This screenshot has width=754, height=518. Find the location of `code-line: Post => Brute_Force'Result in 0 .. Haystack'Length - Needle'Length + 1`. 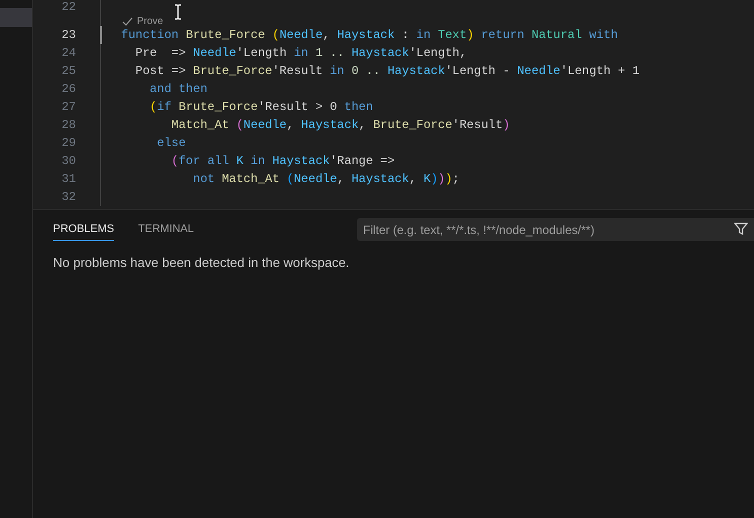

code-line: Post => Brute_Force'Result in 0 .. Haystack'Length - Needle'Length + 1 is located at coordinates (387, 71).